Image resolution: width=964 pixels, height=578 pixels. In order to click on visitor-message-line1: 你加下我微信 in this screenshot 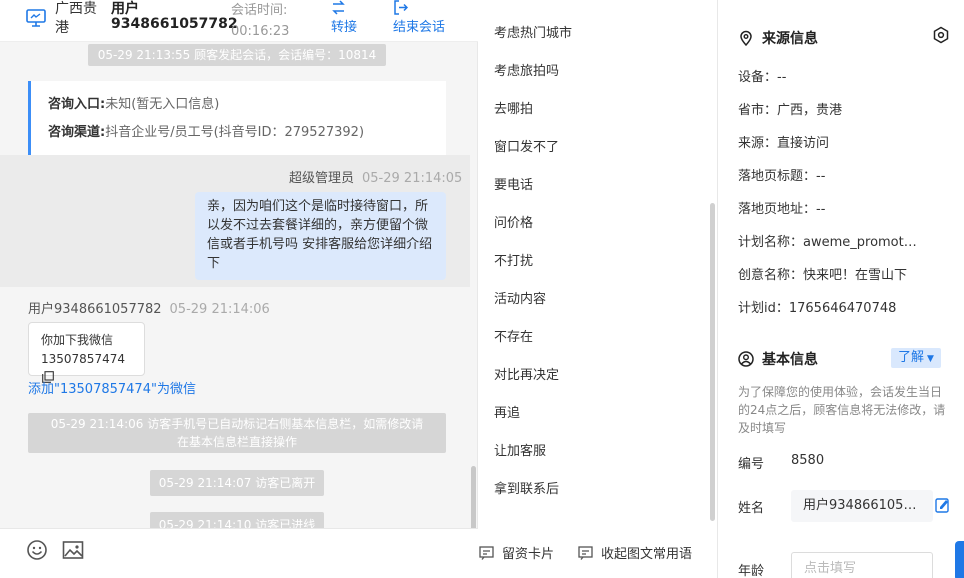, I will do `click(77, 340)`.